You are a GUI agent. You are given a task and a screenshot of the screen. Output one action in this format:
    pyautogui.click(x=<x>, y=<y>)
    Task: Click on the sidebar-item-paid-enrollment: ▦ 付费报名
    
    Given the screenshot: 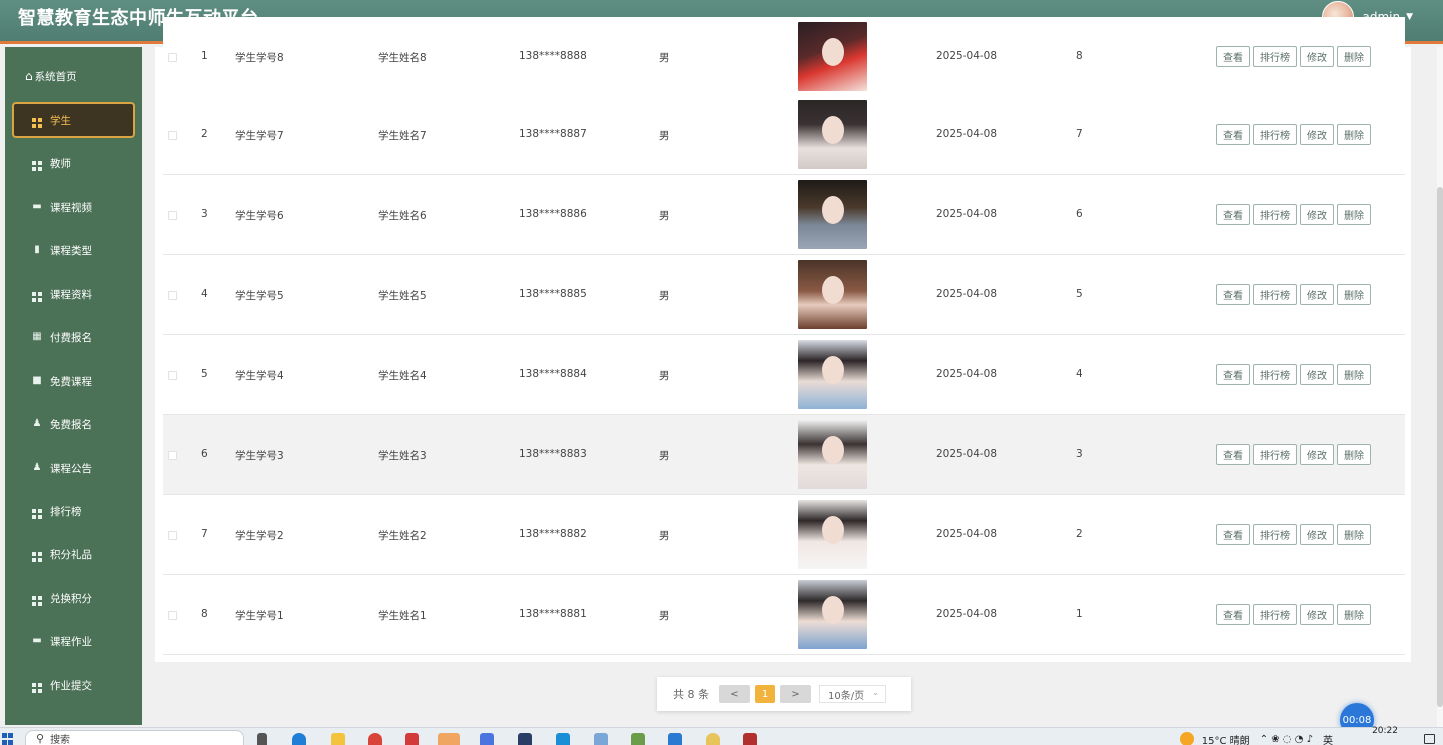 What is the action you would take?
    pyautogui.click(x=73, y=337)
    